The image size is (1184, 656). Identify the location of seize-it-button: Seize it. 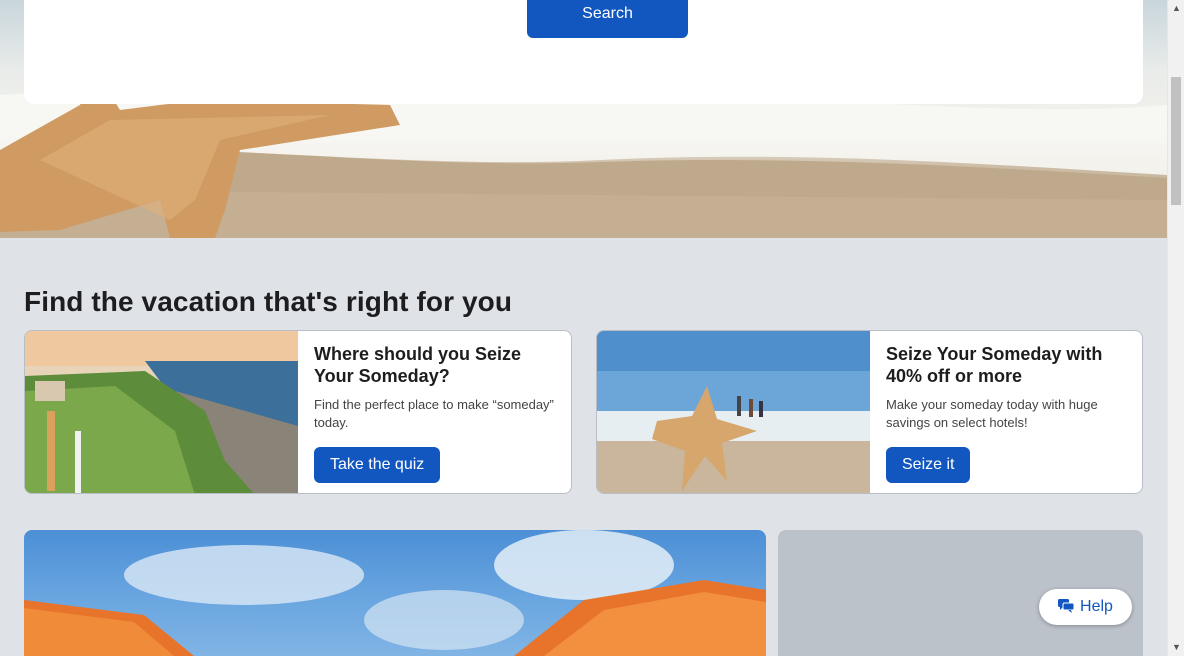
(928, 465).